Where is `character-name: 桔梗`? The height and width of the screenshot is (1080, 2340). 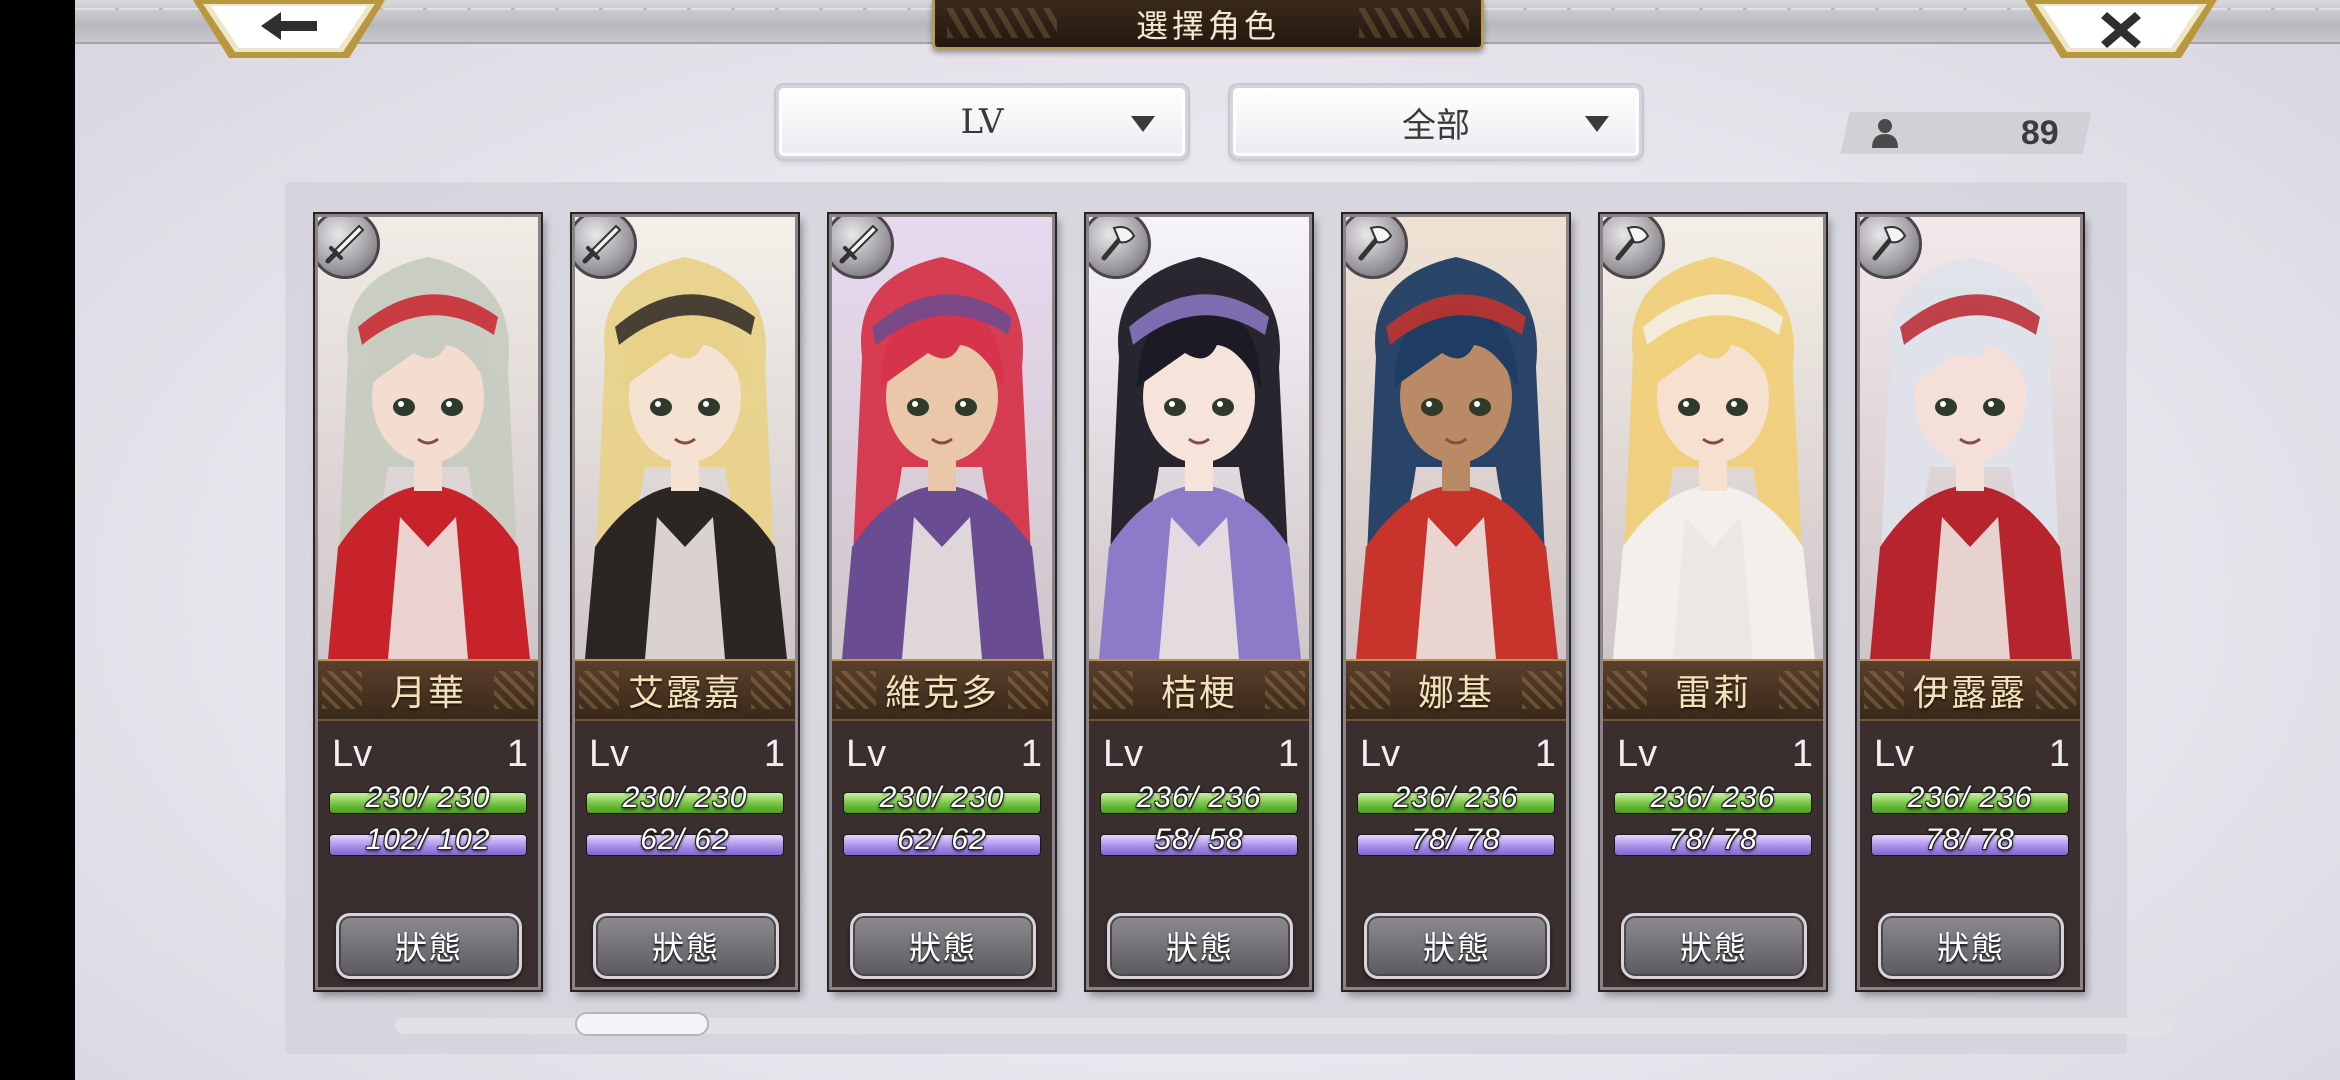 character-name: 桔梗 is located at coordinates (1198, 693).